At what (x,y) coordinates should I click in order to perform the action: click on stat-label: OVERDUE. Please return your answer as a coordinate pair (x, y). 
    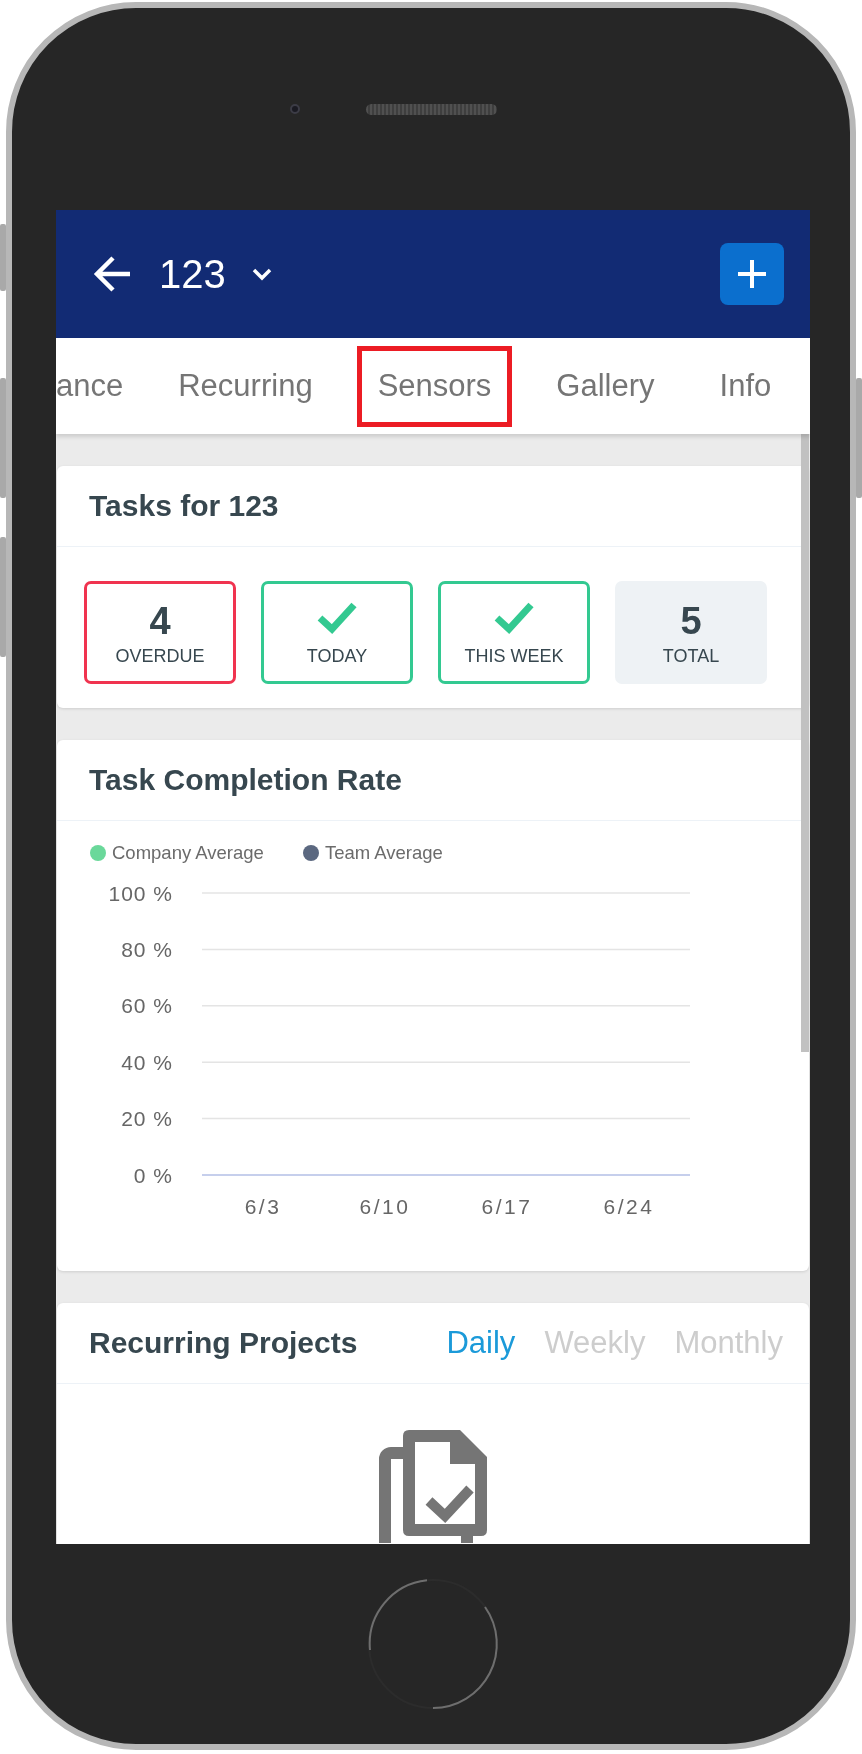
    Looking at the image, I should click on (160, 656).